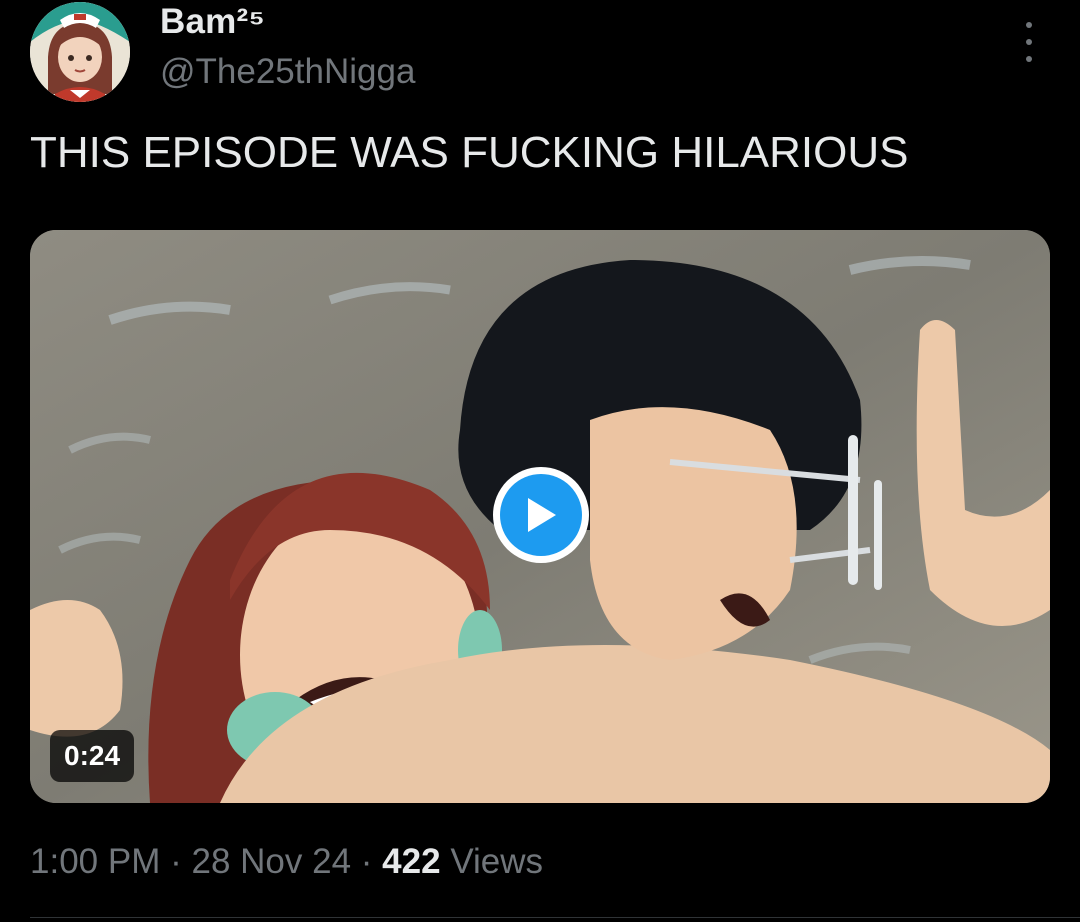 The width and height of the screenshot is (1080, 922). I want to click on divider, so click(555, 917).